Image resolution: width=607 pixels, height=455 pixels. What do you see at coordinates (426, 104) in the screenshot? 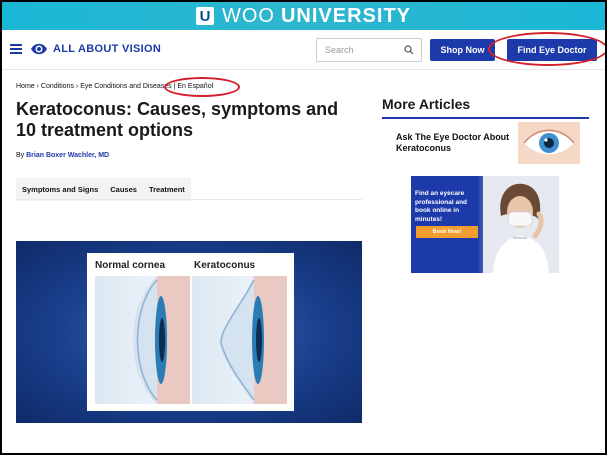
I see `more-articles-heading: More Articles` at bounding box center [426, 104].